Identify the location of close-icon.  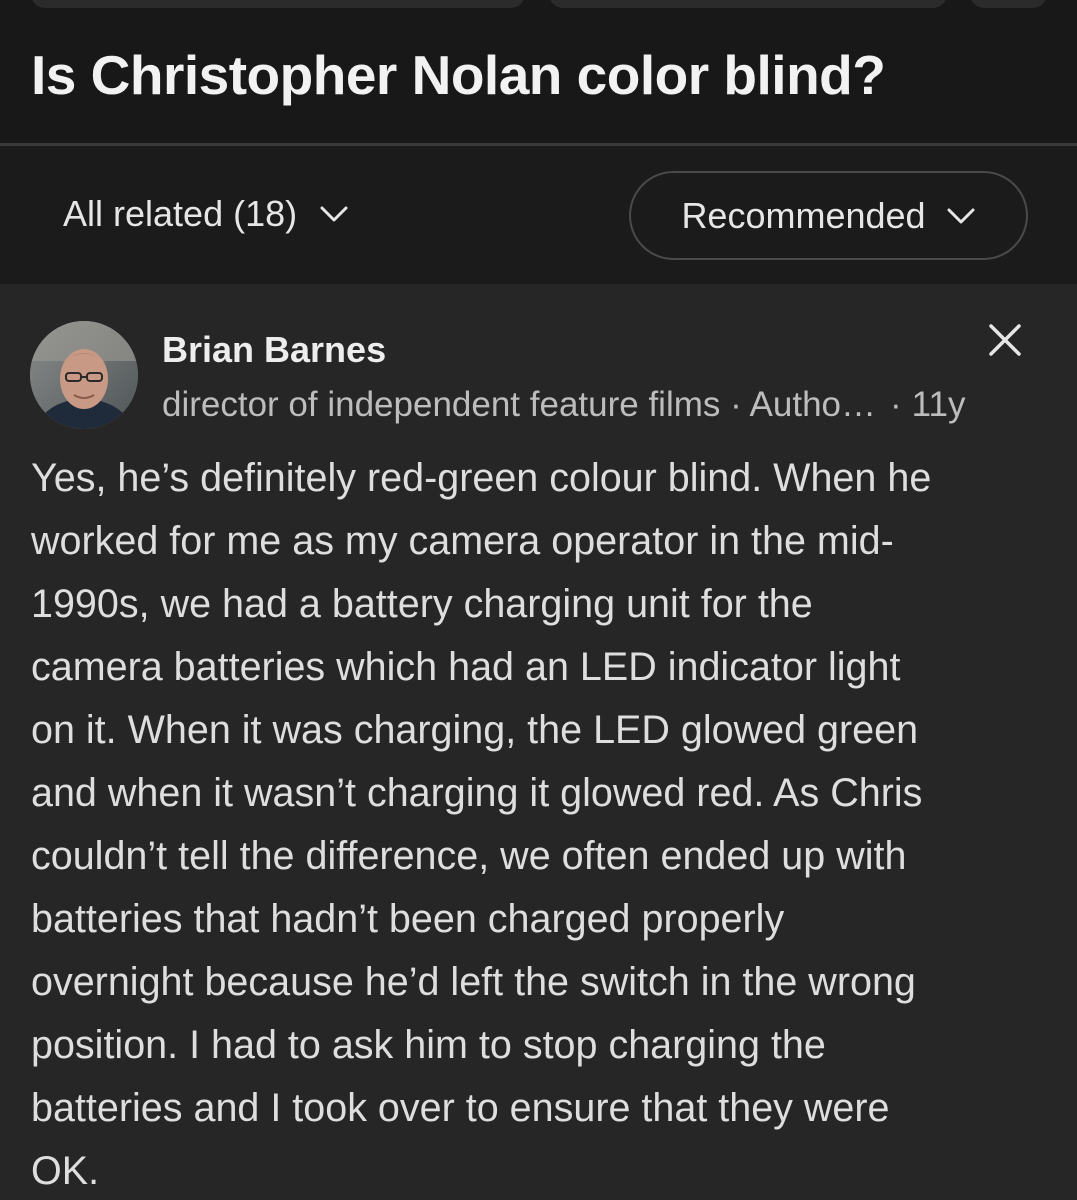
(1005, 340).